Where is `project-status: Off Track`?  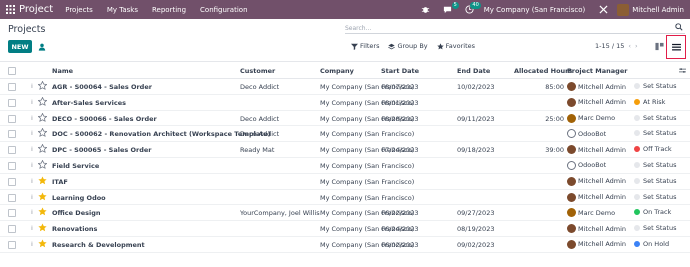 project-status: Off Track is located at coordinates (653, 149).